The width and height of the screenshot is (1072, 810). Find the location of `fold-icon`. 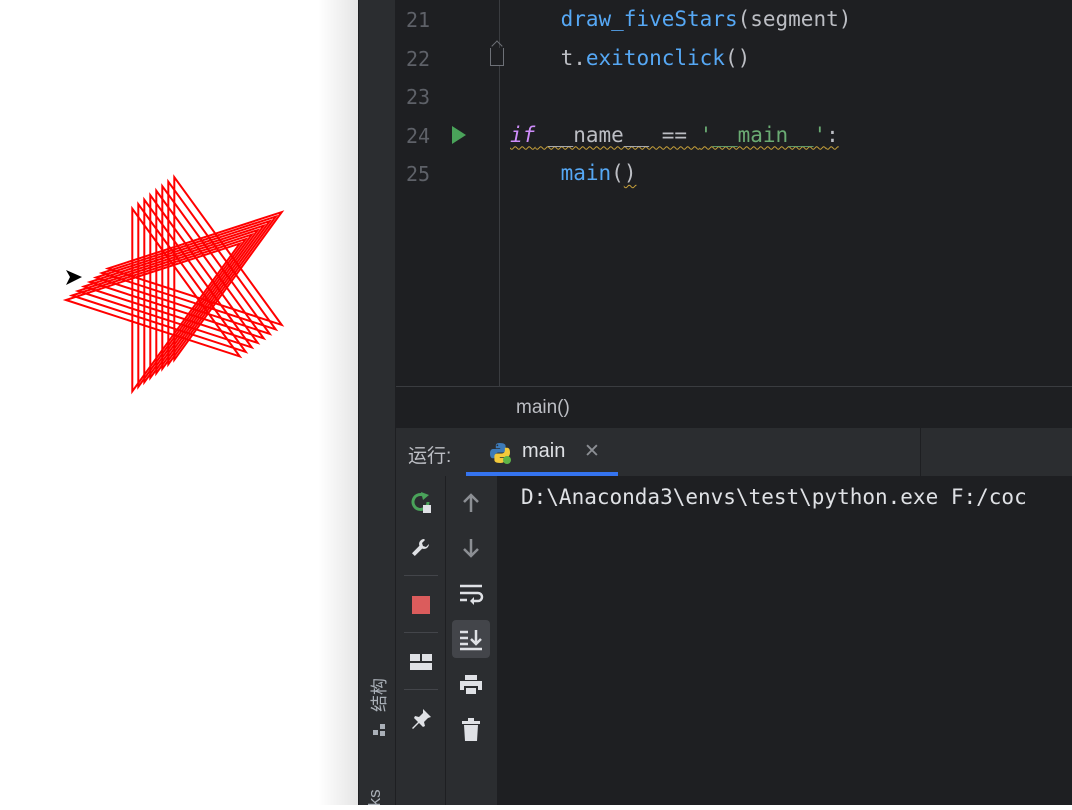

fold-icon is located at coordinates (497, 57).